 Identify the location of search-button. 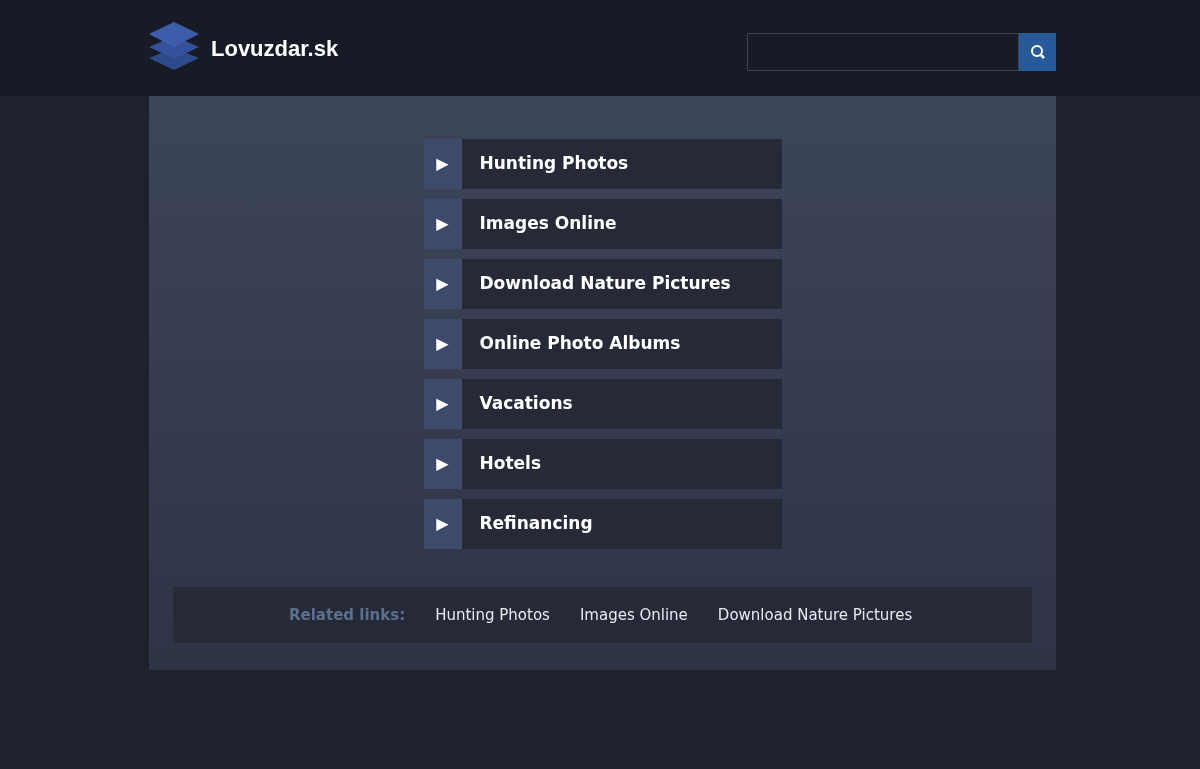
(1037, 52).